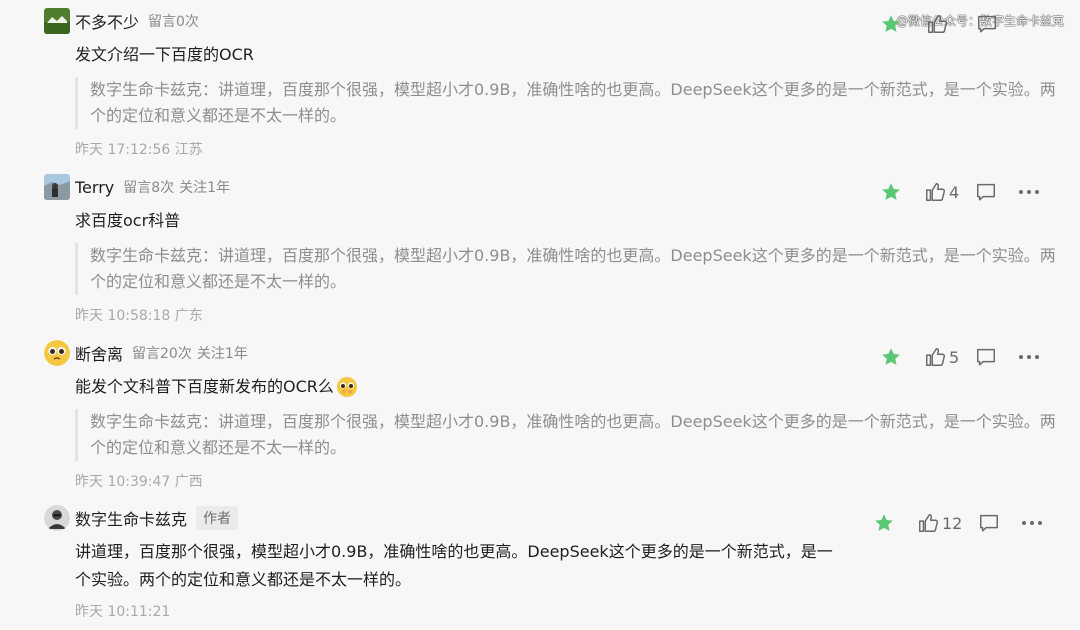  Describe the element at coordinates (347, 387) in the screenshot. I see `pleading-emoji-icon` at that location.